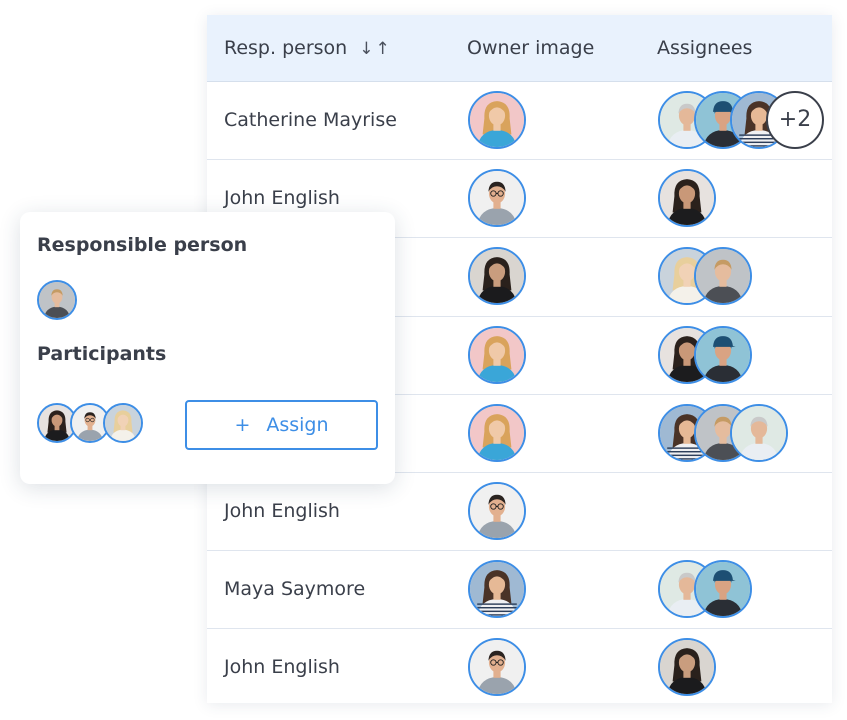  I want to click on responsible-person-title: Responsible person, so click(142, 245).